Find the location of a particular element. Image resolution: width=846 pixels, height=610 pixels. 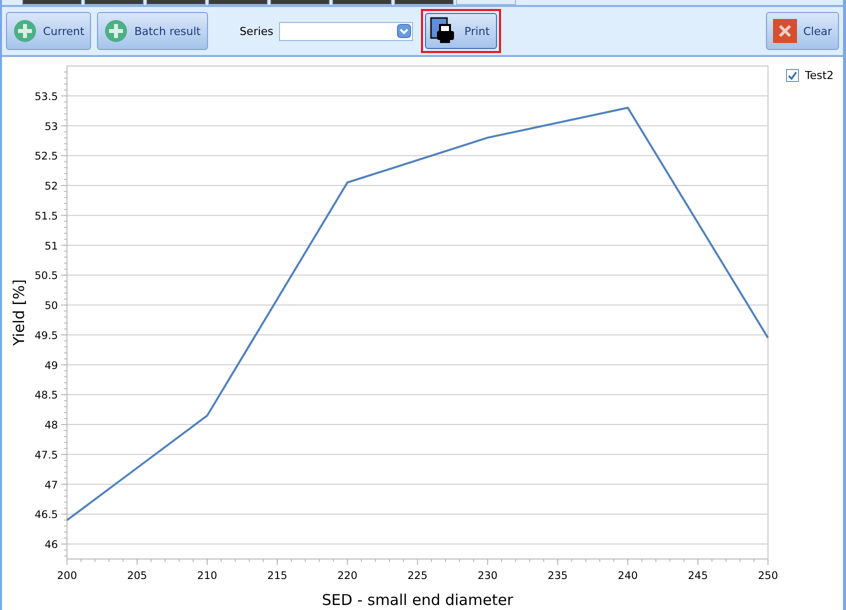

x-tick-label: 250 is located at coordinates (768, 576).